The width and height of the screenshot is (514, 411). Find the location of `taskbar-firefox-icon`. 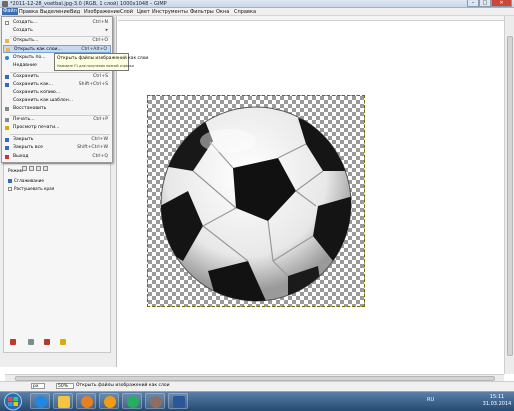

taskbar-firefox-icon is located at coordinates (109, 401).